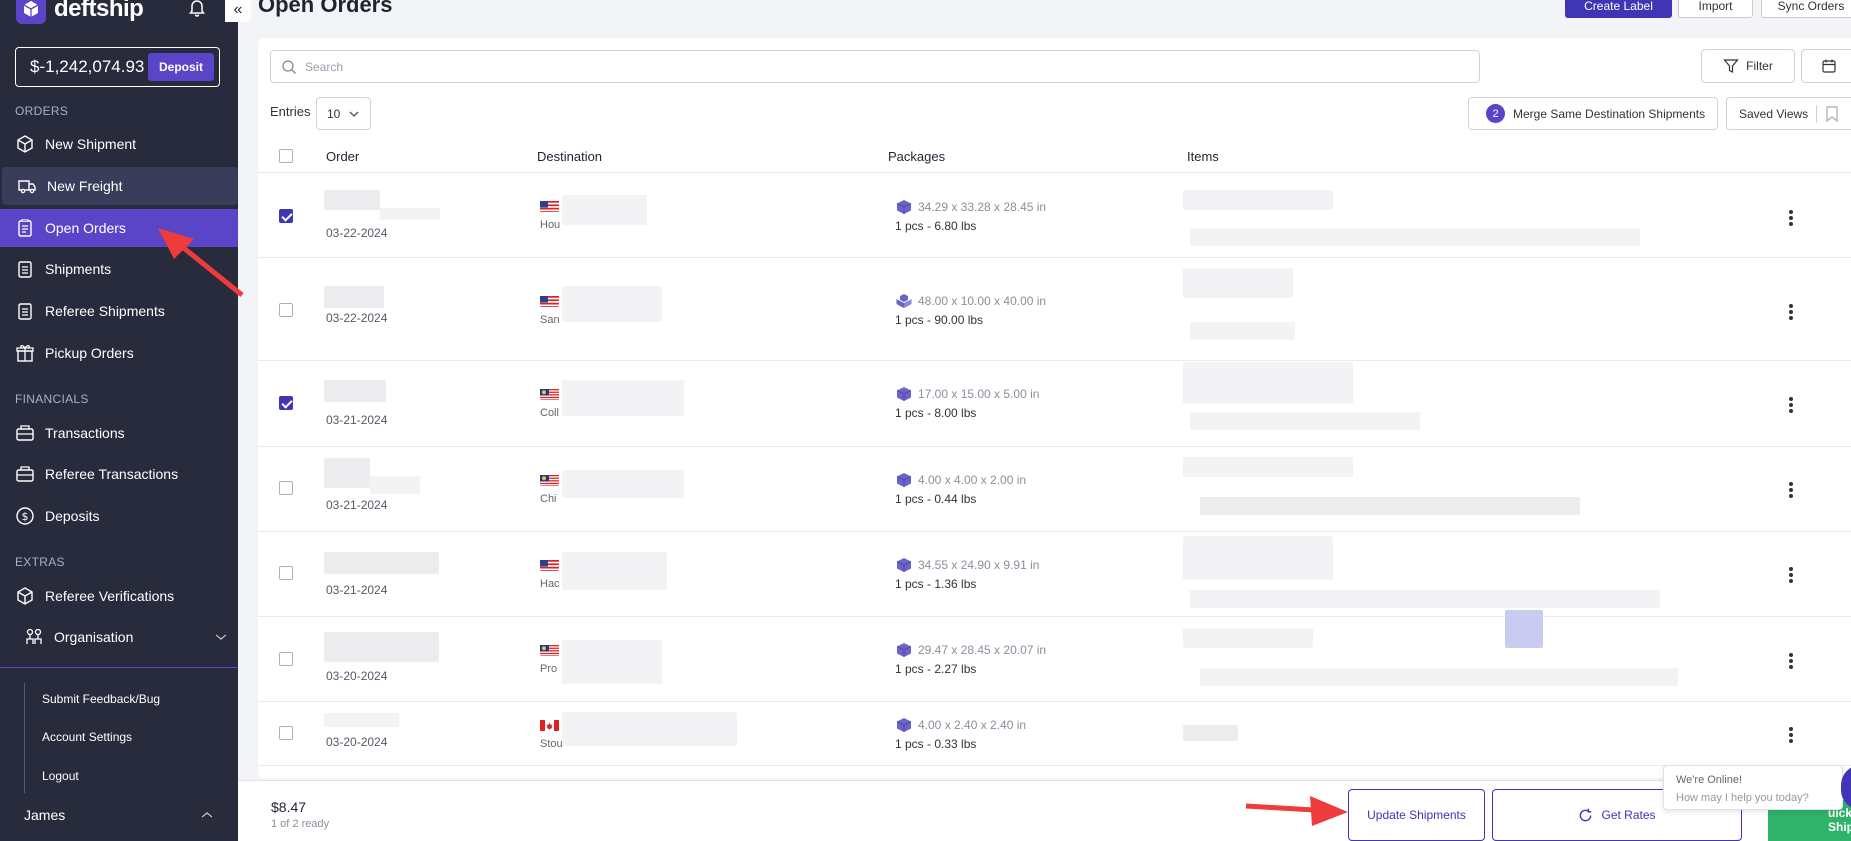  I want to click on sidebar-item-organisation: Organisation, so click(119, 637).